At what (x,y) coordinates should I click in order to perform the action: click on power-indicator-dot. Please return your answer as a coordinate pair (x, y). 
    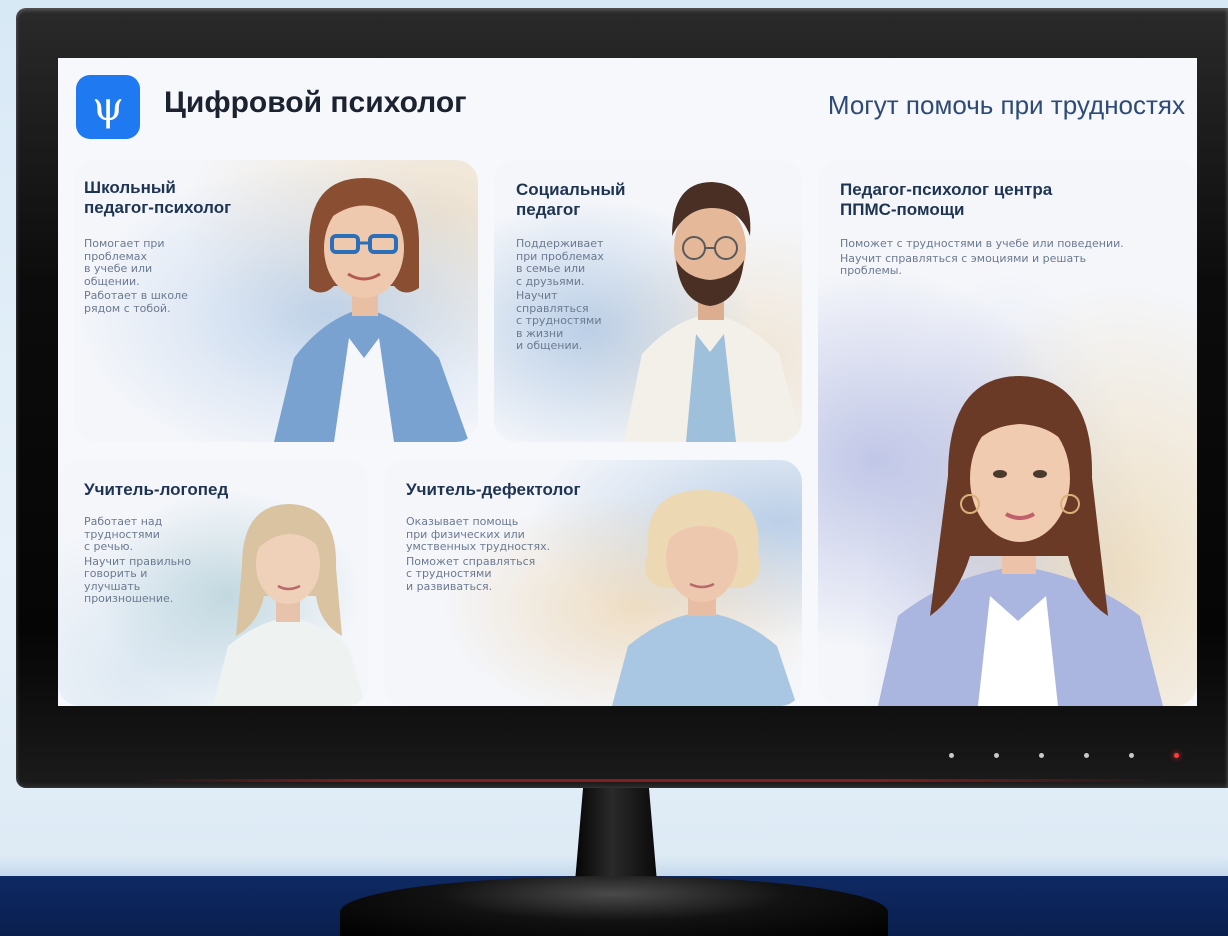
    Looking at the image, I should click on (1176, 755).